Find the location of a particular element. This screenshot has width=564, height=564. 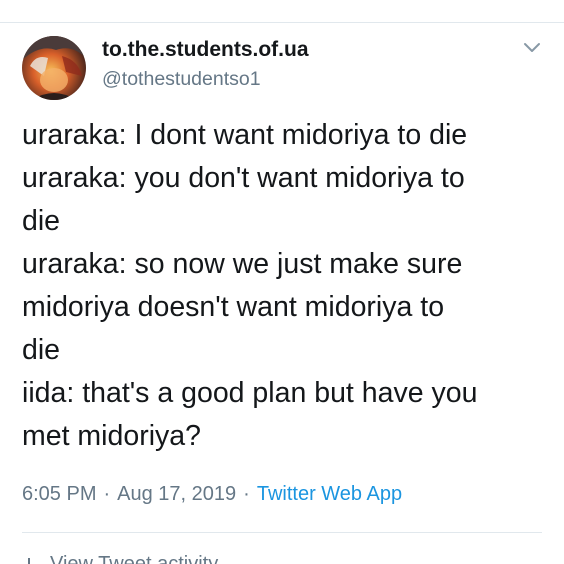

view-tweet-activity-link: View Tweet activity is located at coordinates (120, 558).